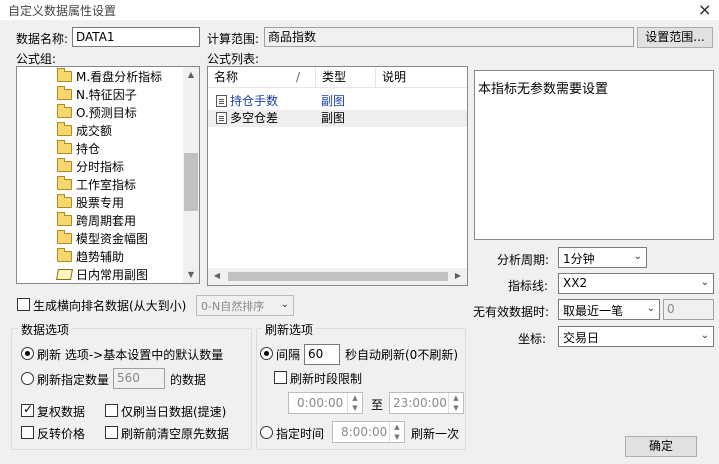  I want to click on tree-item: 跨周期套用, so click(96, 221).